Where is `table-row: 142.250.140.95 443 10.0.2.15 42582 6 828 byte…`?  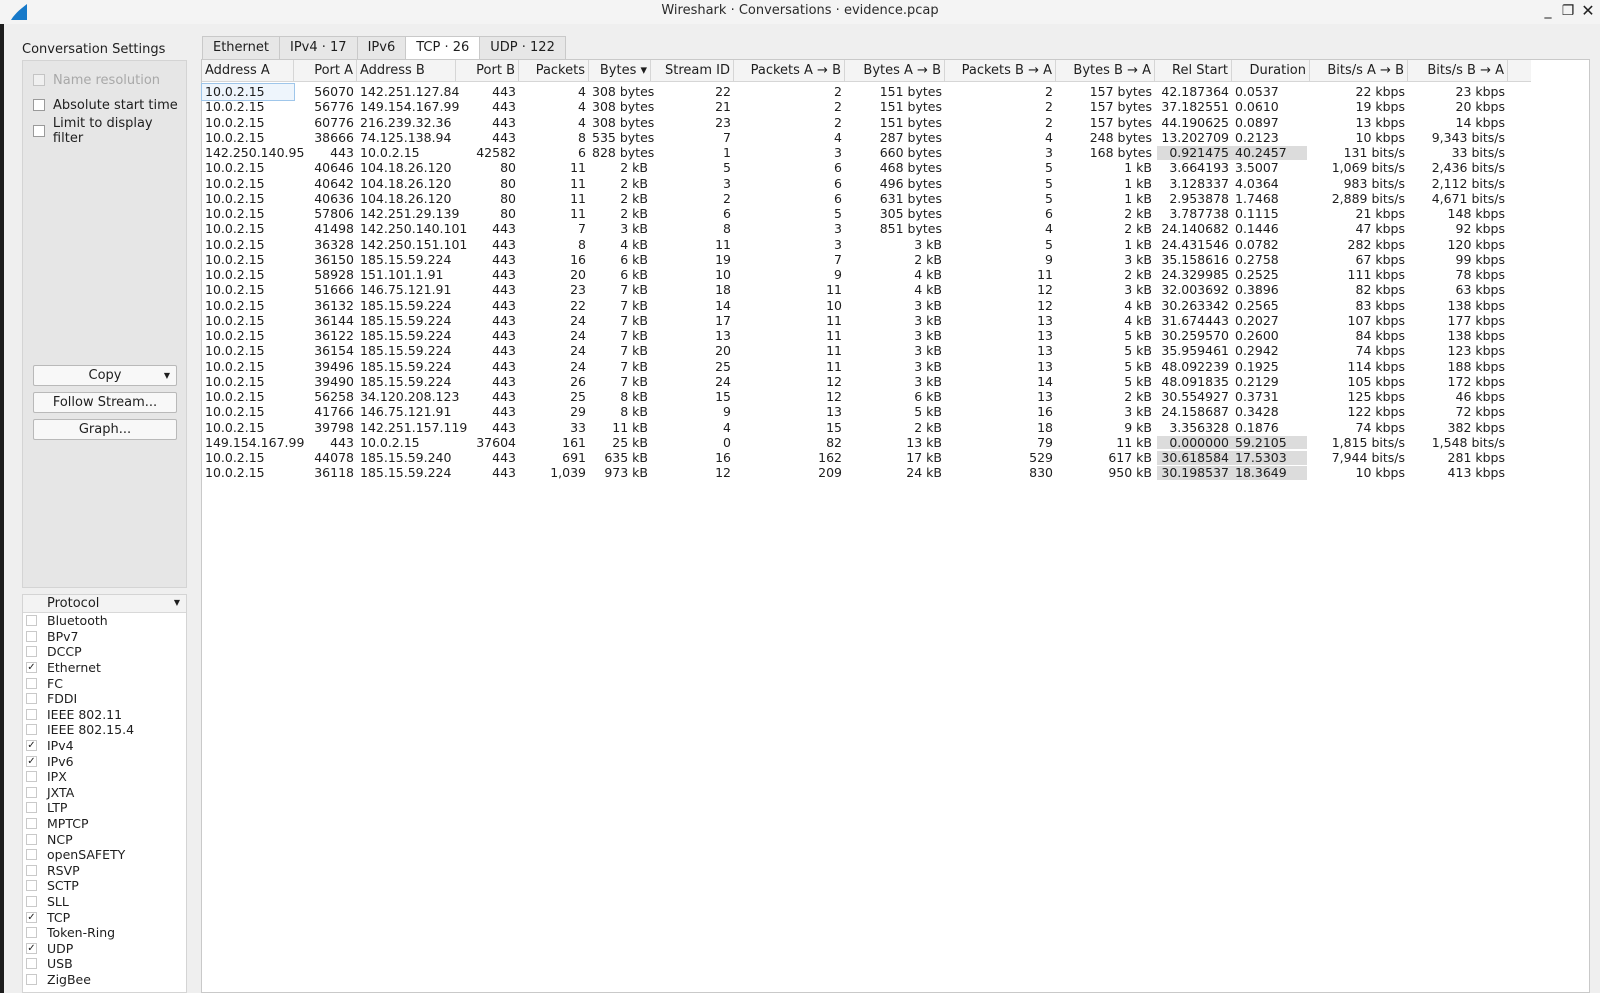
table-row: 142.250.140.95 443 10.0.2.15 42582 6 828 byte… is located at coordinates (857, 152).